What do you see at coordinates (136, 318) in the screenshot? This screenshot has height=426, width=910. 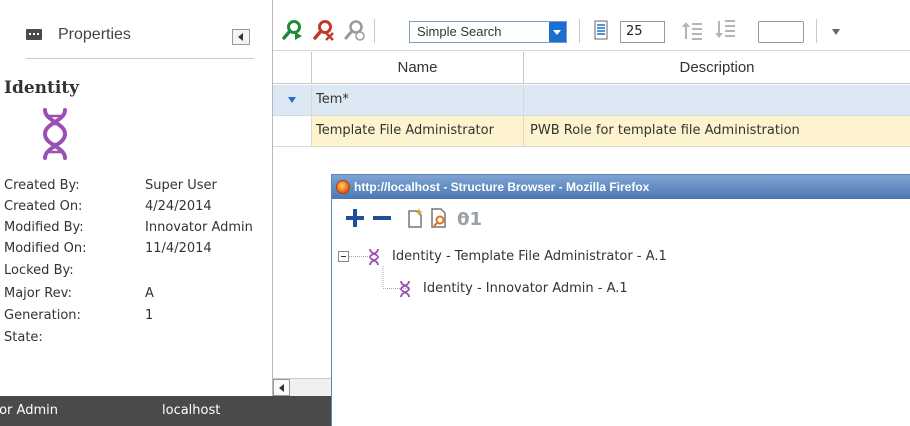 I see `prop-row-generation: Generation: 1` at bounding box center [136, 318].